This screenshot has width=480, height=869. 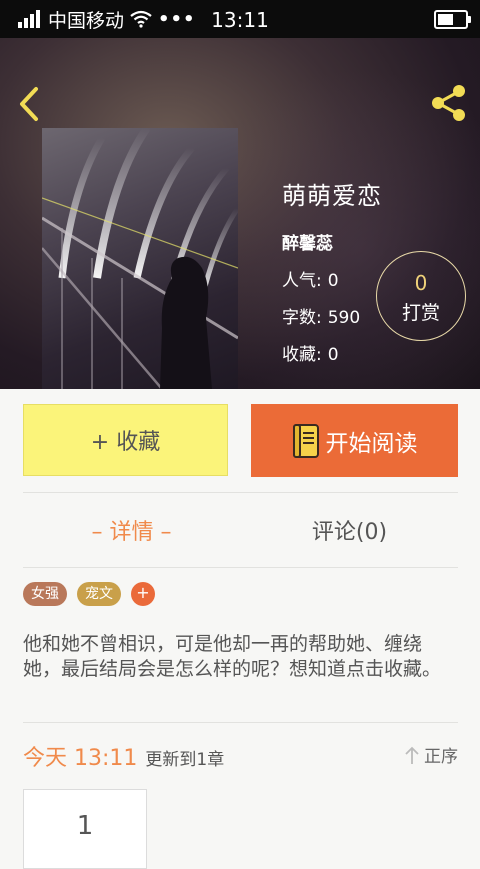 I want to click on status-time: 13:11, so click(x=240, y=20).